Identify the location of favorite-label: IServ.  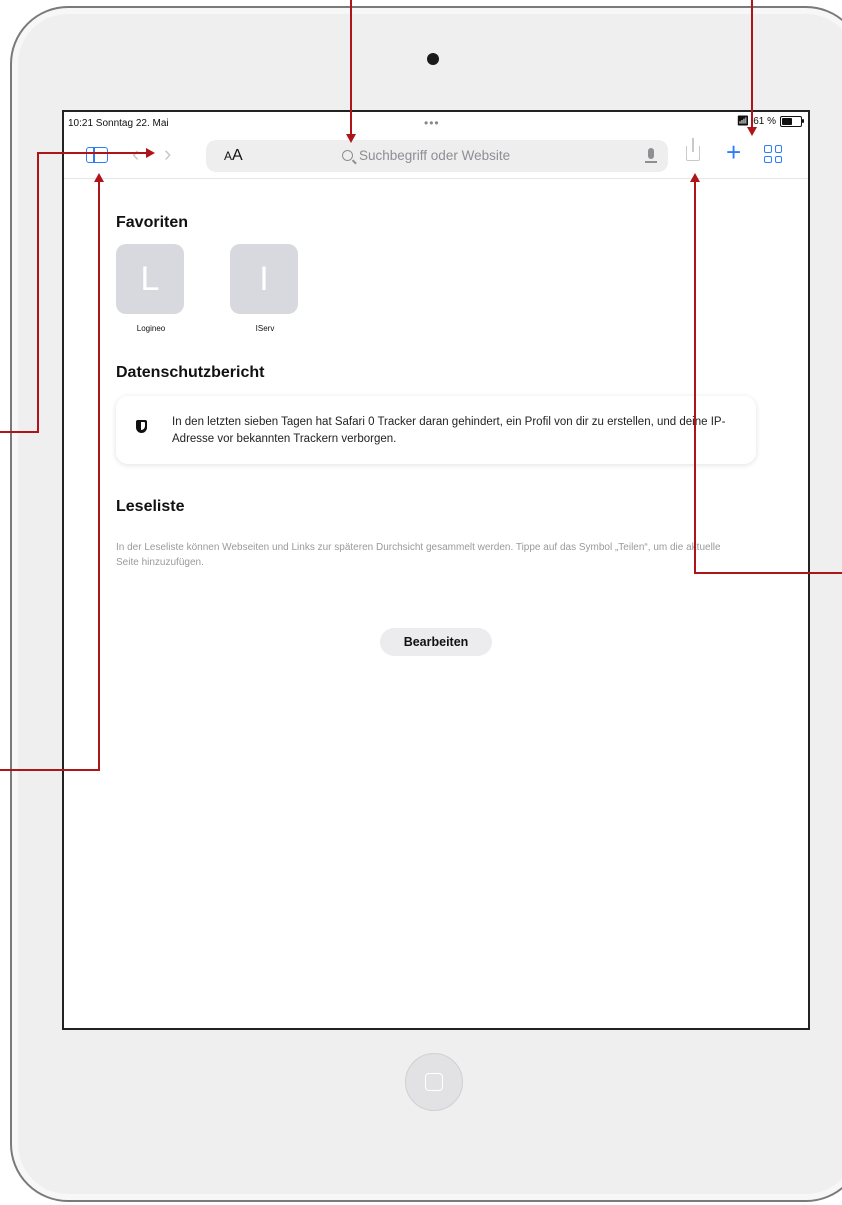
(265, 328).